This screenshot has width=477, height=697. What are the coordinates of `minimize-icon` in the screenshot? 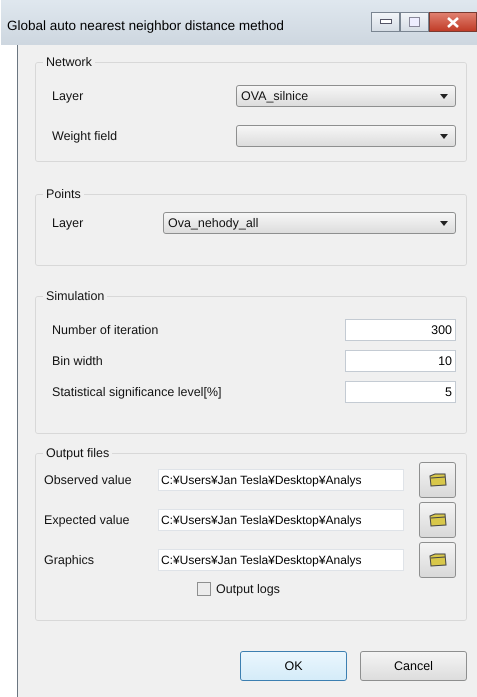 It's located at (386, 22).